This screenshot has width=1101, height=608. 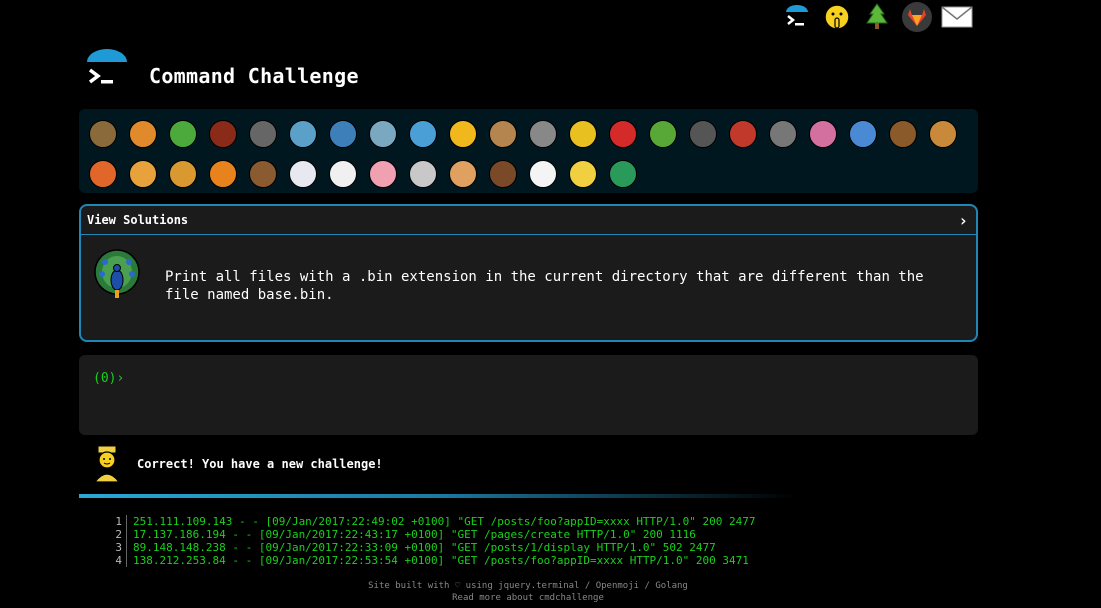 I want to click on dolphin-icon, so click(x=383, y=134).